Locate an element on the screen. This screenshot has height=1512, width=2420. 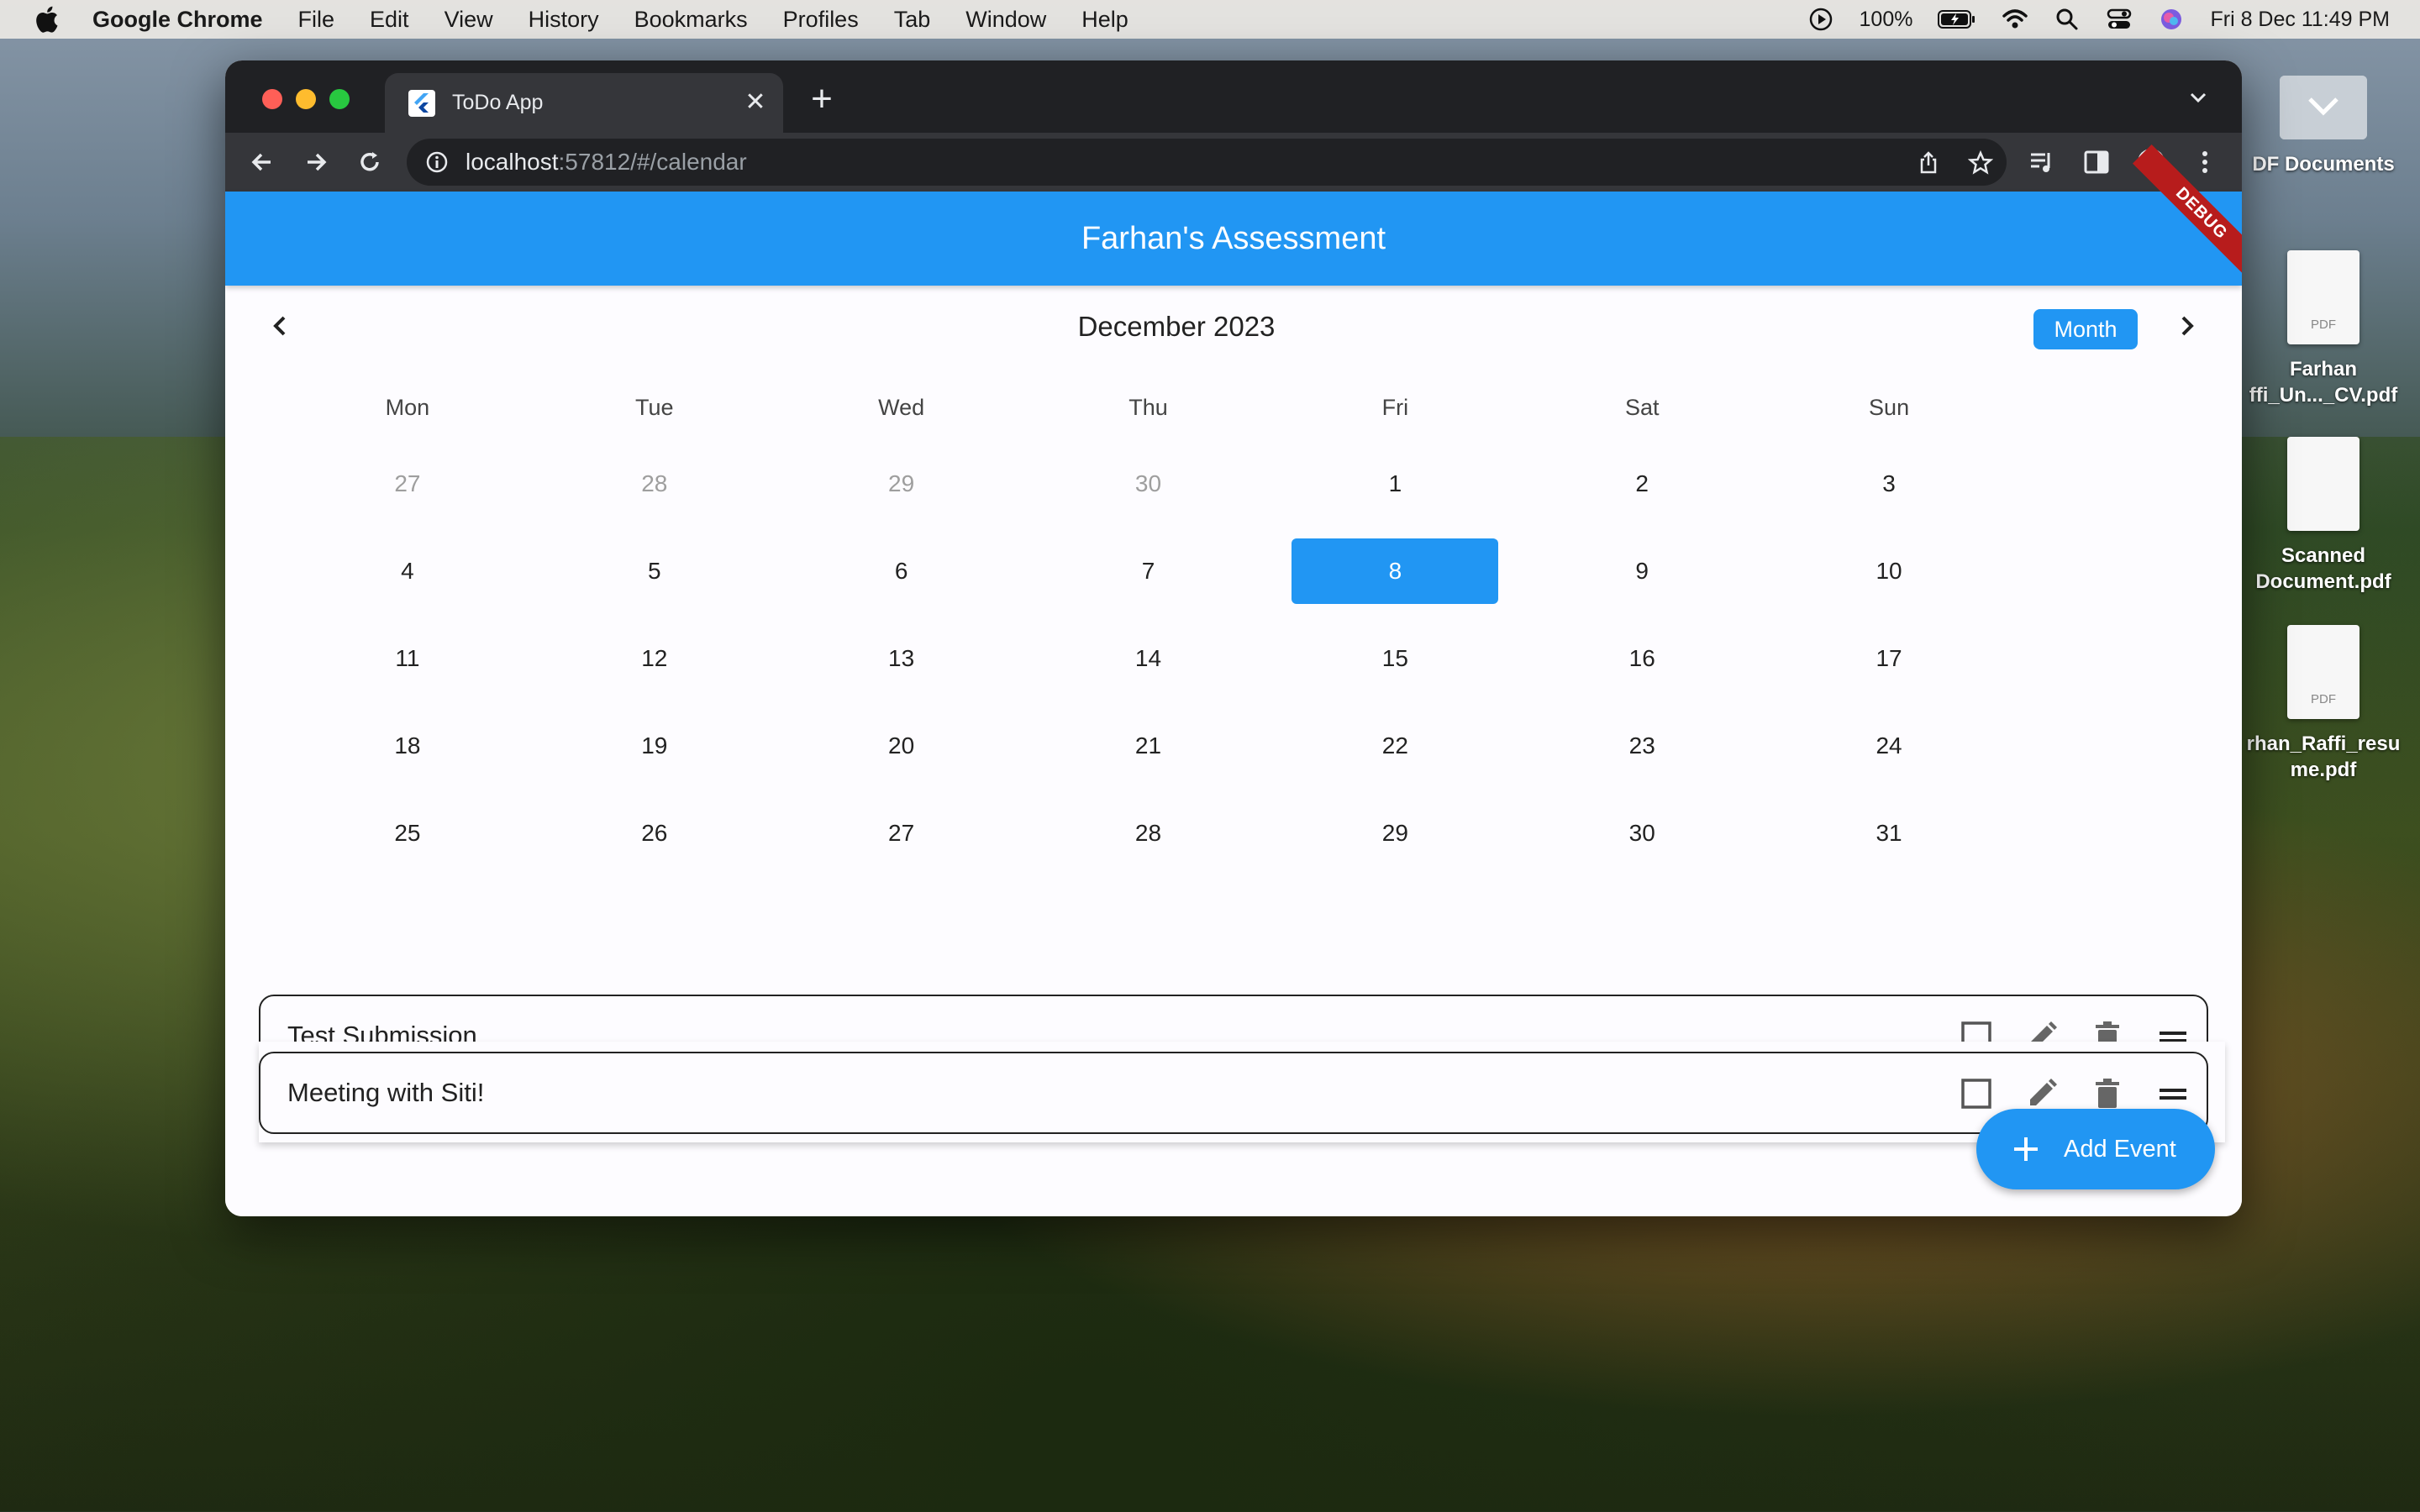
calendar-day-cell: 13 is located at coordinates (901, 658).